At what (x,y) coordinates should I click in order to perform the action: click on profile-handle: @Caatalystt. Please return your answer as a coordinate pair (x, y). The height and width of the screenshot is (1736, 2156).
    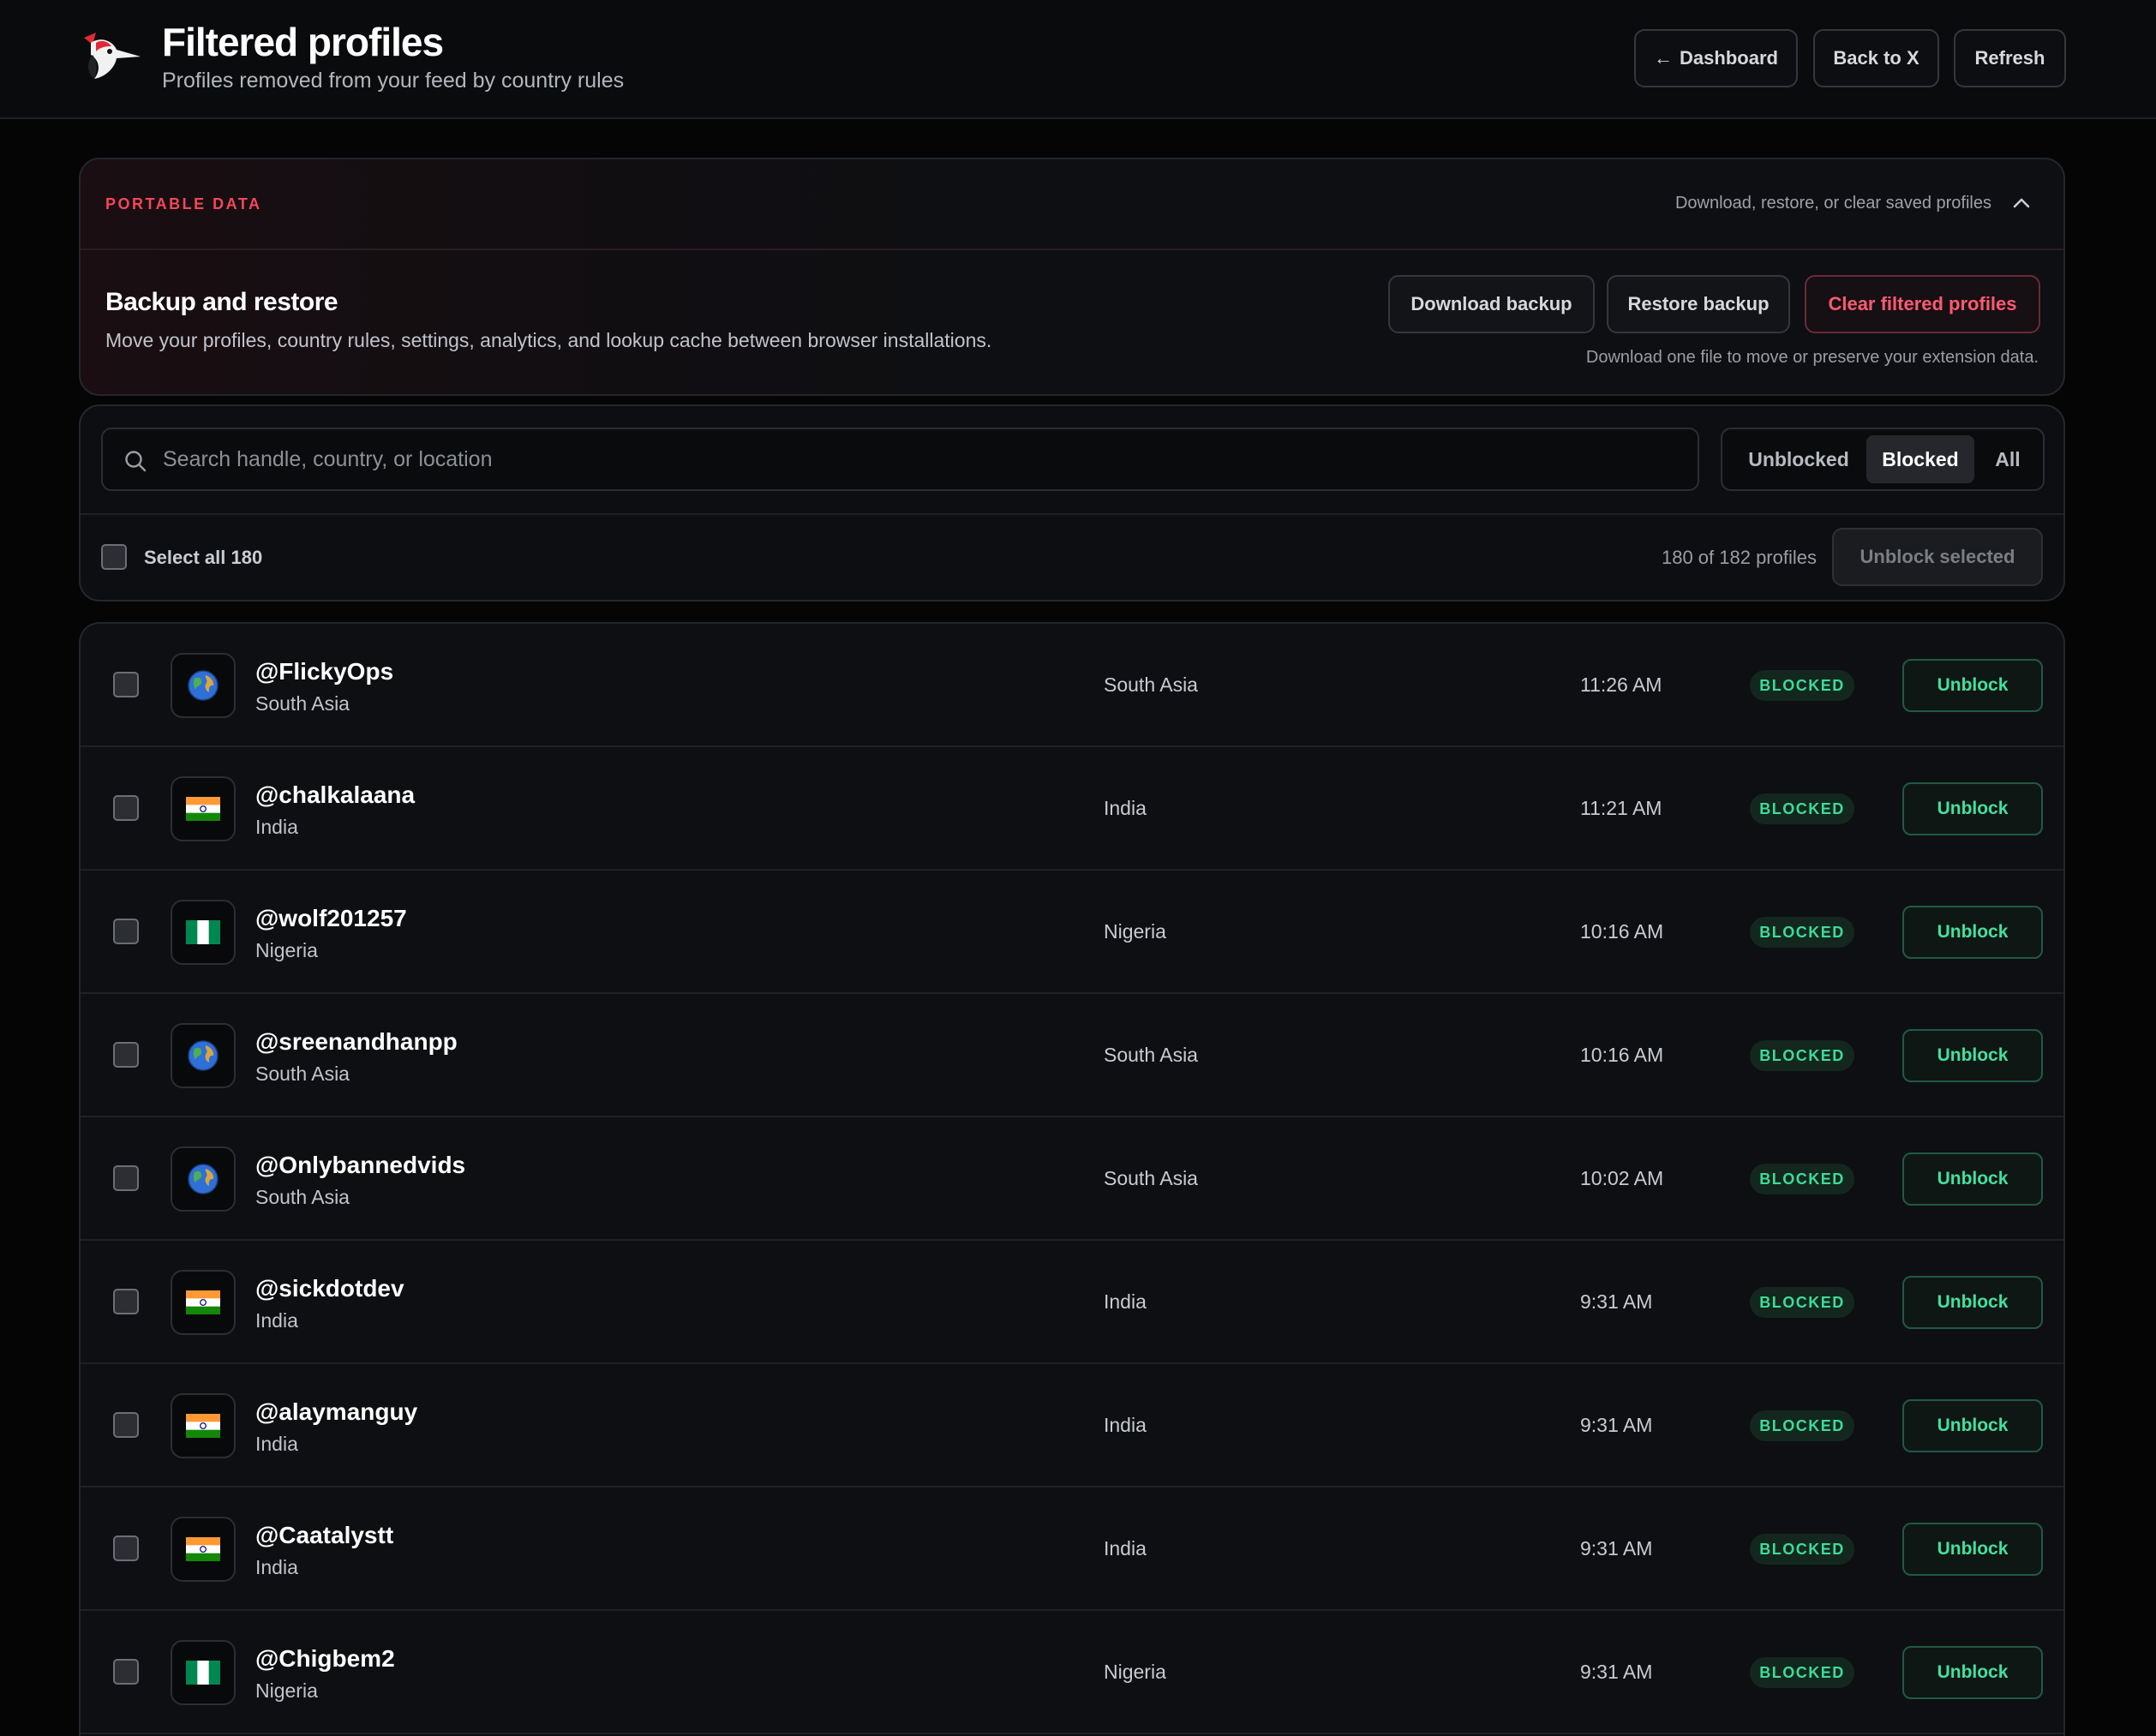
    Looking at the image, I should click on (324, 1535).